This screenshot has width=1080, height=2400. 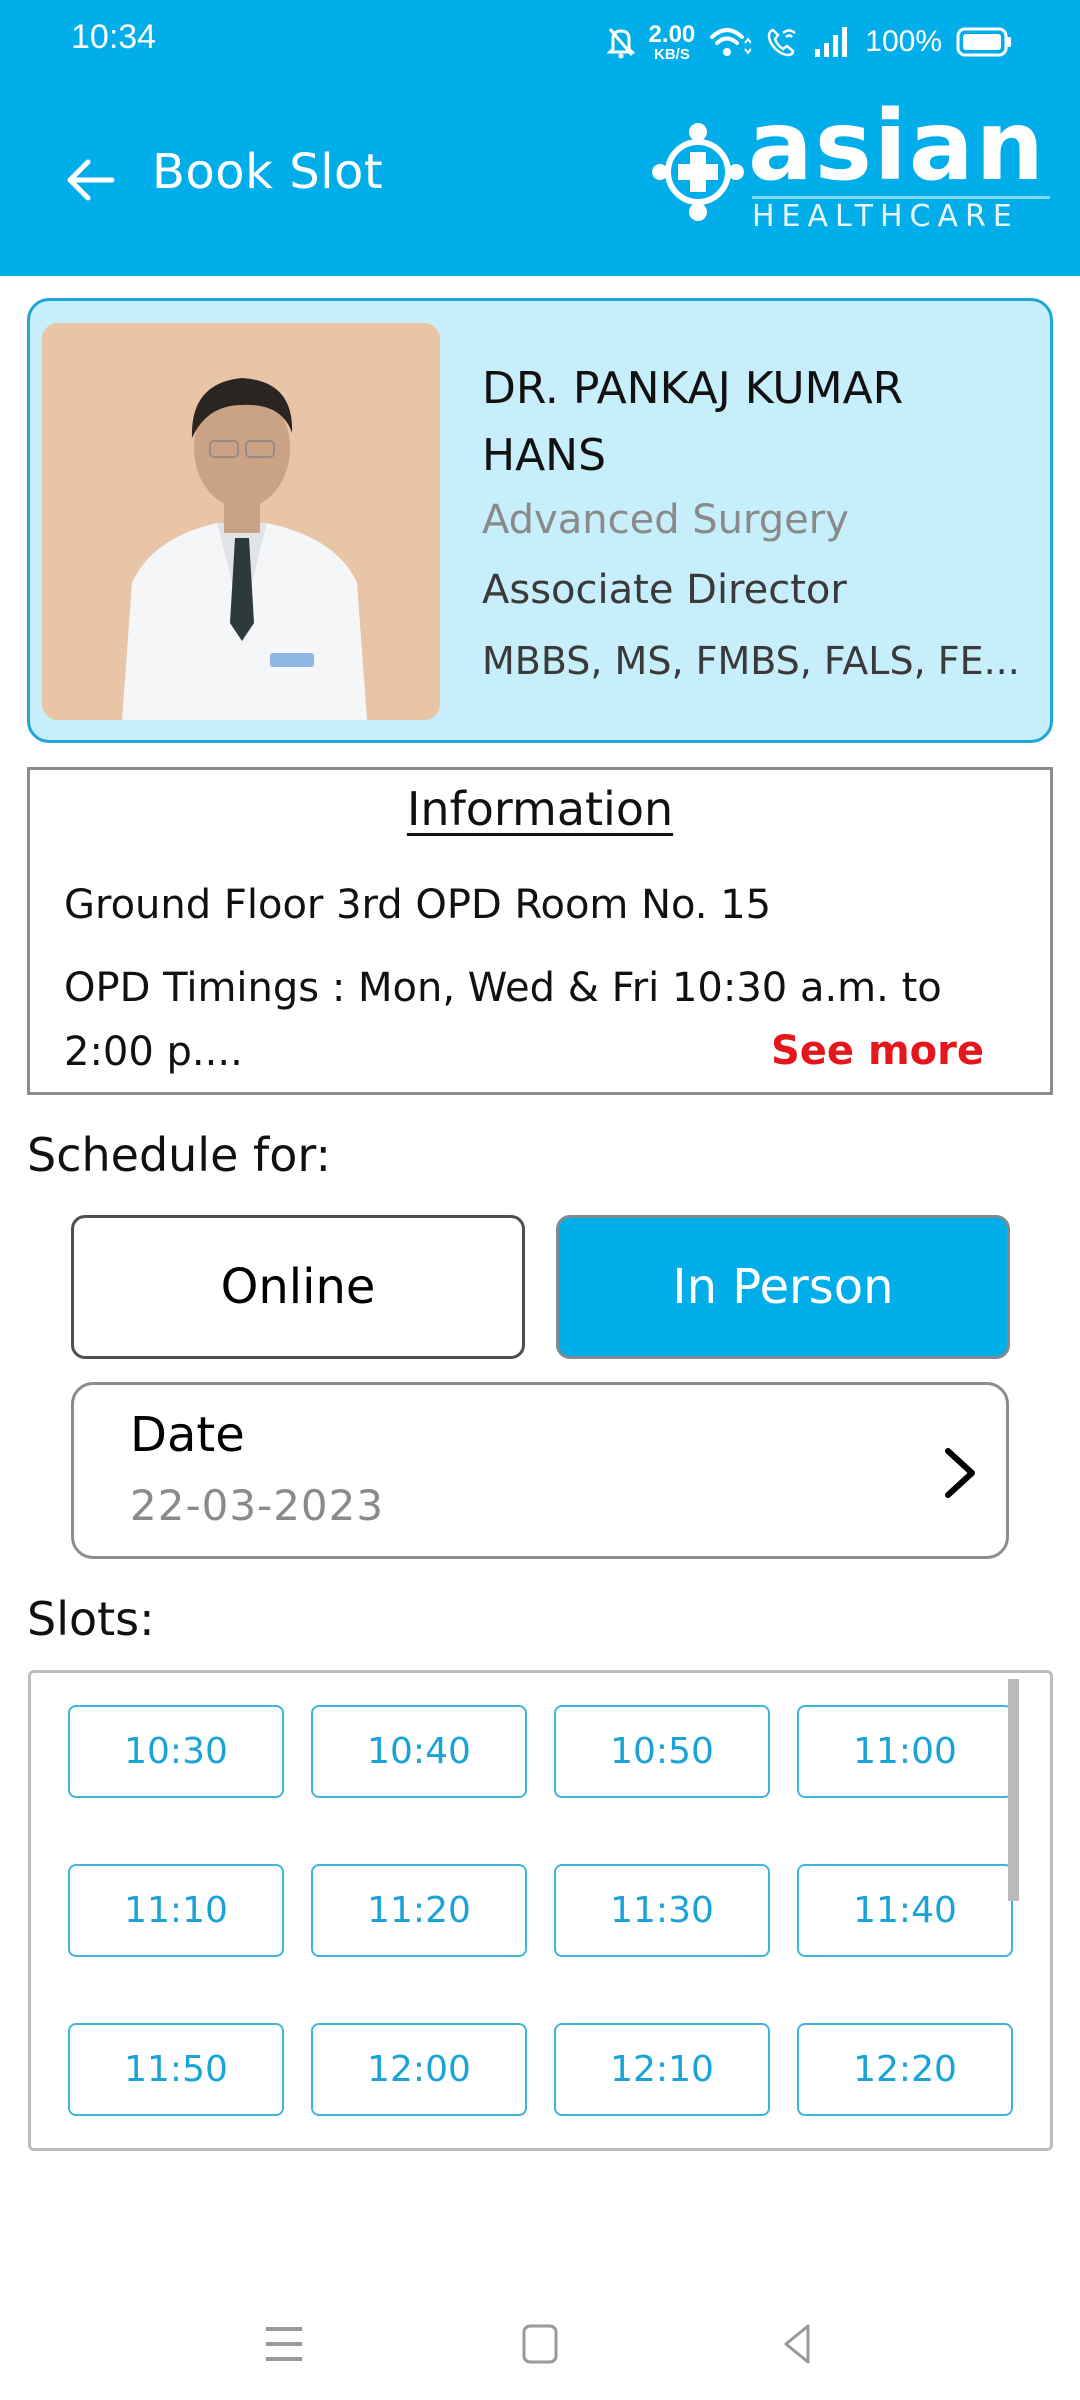 What do you see at coordinates (1013, 1790) in the screenshot?
I see `slots-scrollbar` at bounding box center [1013, 1790].